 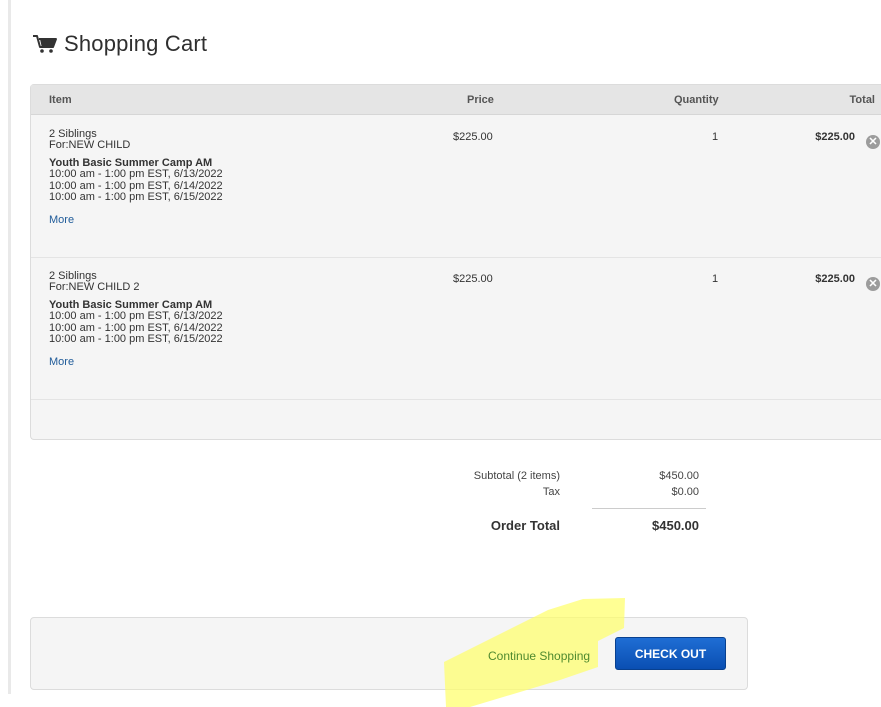 I want to click on column-header-price: Price, so click(x=480, y=100).